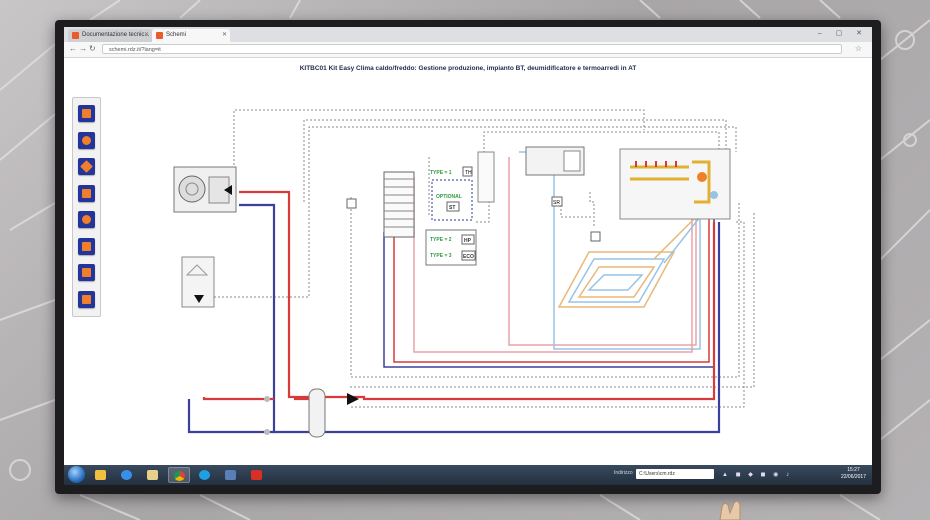 The height and width of the screenshot is (520, 930). Describe the element at coordinates (205, 189) in the screenshot. I see `heat-pump-unit` at that location.